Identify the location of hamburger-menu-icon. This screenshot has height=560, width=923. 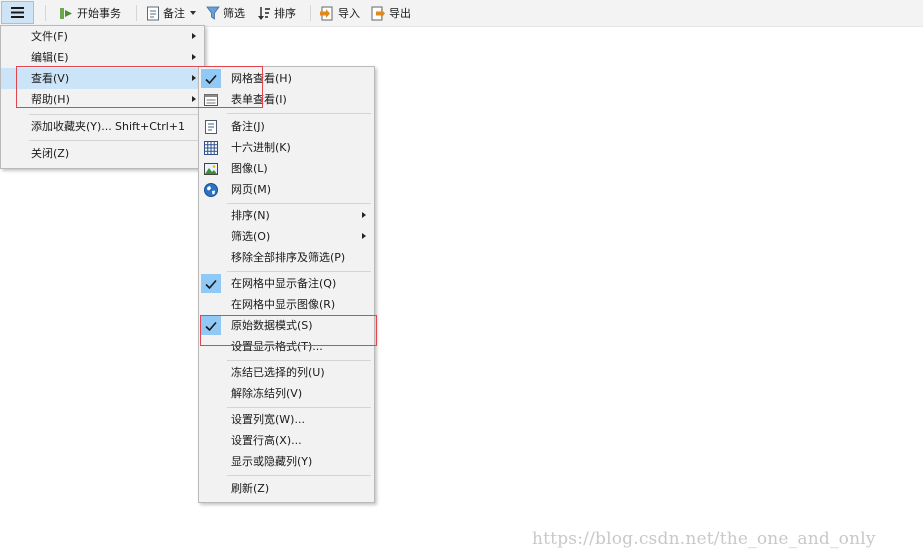
(17, 12).